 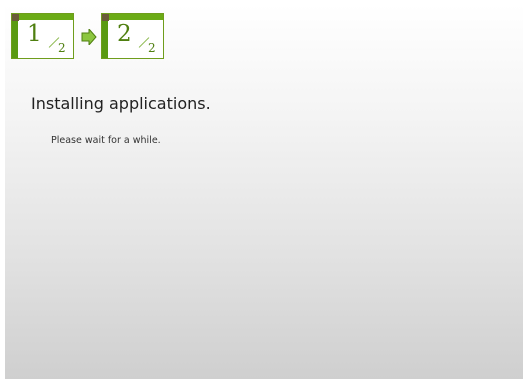 I want to click on step-1-total: 2, so click(x=62, y=48).